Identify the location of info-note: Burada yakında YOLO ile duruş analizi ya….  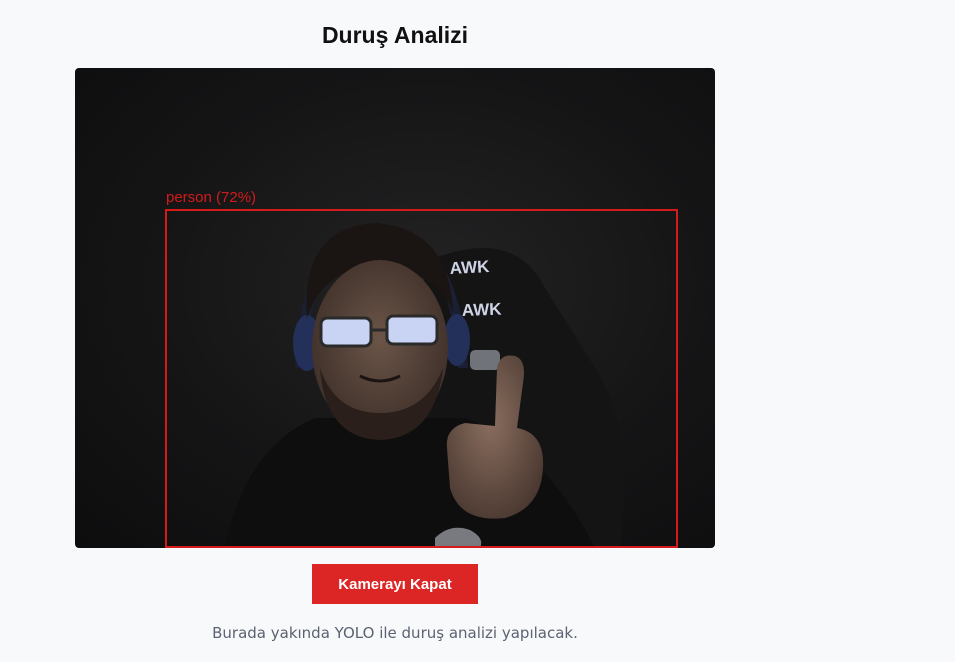
(395, 633).